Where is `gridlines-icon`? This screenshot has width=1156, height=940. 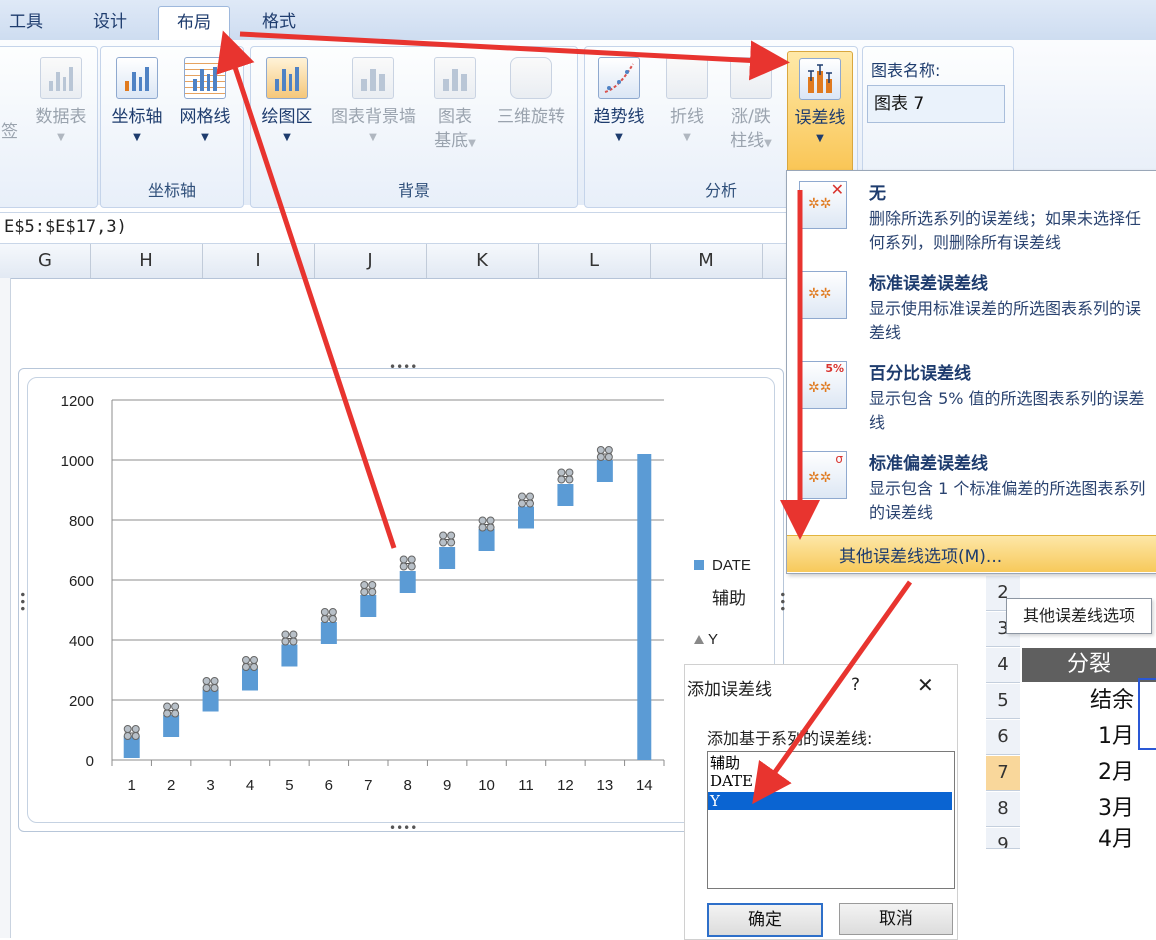 gridlines-icon is located at coordinates (205, 78).